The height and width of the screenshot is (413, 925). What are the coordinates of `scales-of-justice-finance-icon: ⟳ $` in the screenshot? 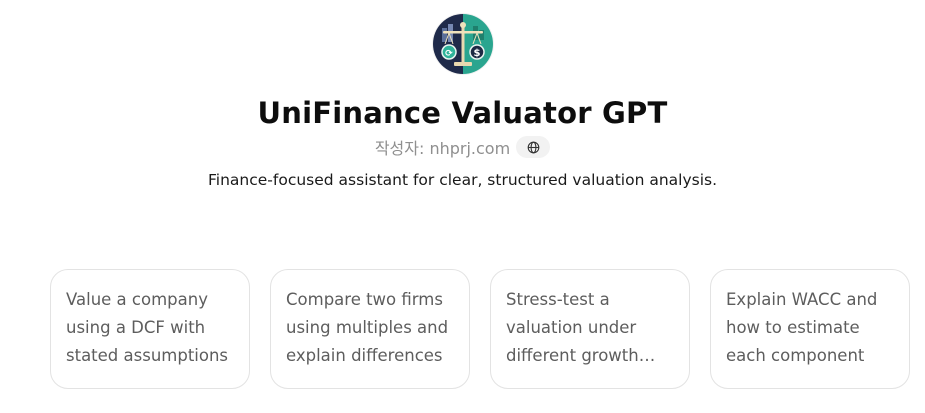 It's located at (462, 44).